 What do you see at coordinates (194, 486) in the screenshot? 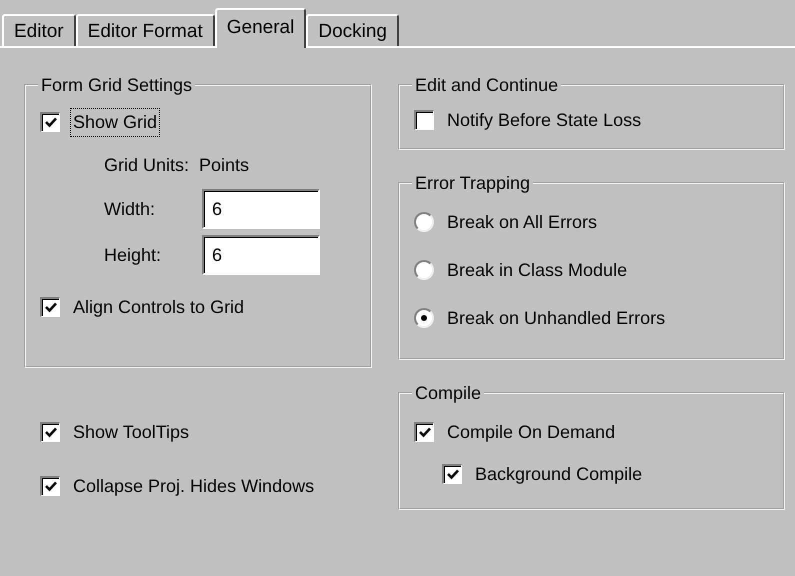
I see `option-label: Collapse Proj. Hides Windows` at bounding box center [194, 486].